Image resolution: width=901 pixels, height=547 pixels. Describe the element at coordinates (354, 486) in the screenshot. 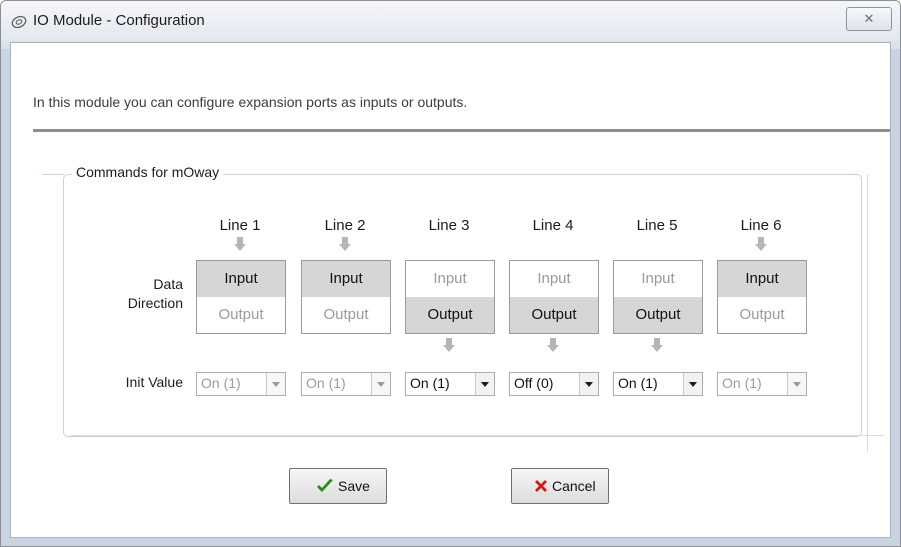

I see `save-label: Save` at that location.